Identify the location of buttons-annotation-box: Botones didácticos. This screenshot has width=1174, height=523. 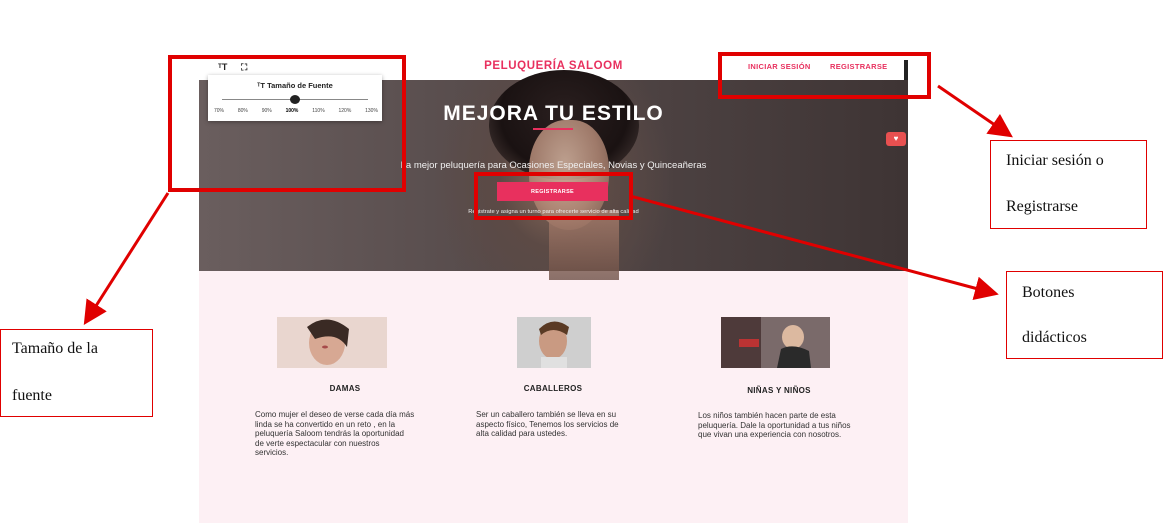
(1084, 315).